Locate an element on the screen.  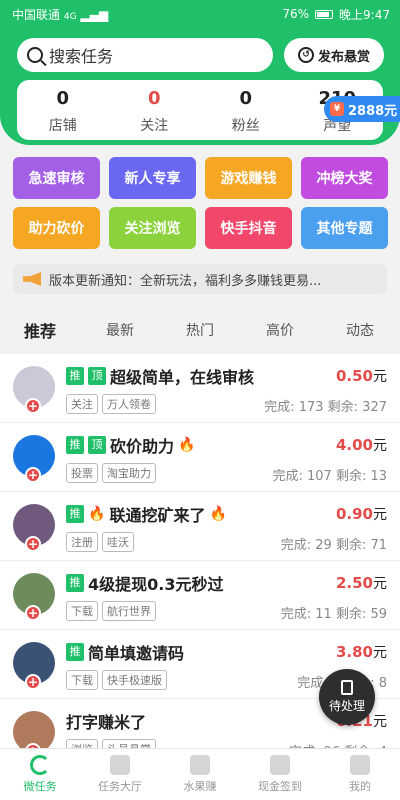
task-title-row: 推顶砍价助力 🔥 is located at coordinates (130, 445).